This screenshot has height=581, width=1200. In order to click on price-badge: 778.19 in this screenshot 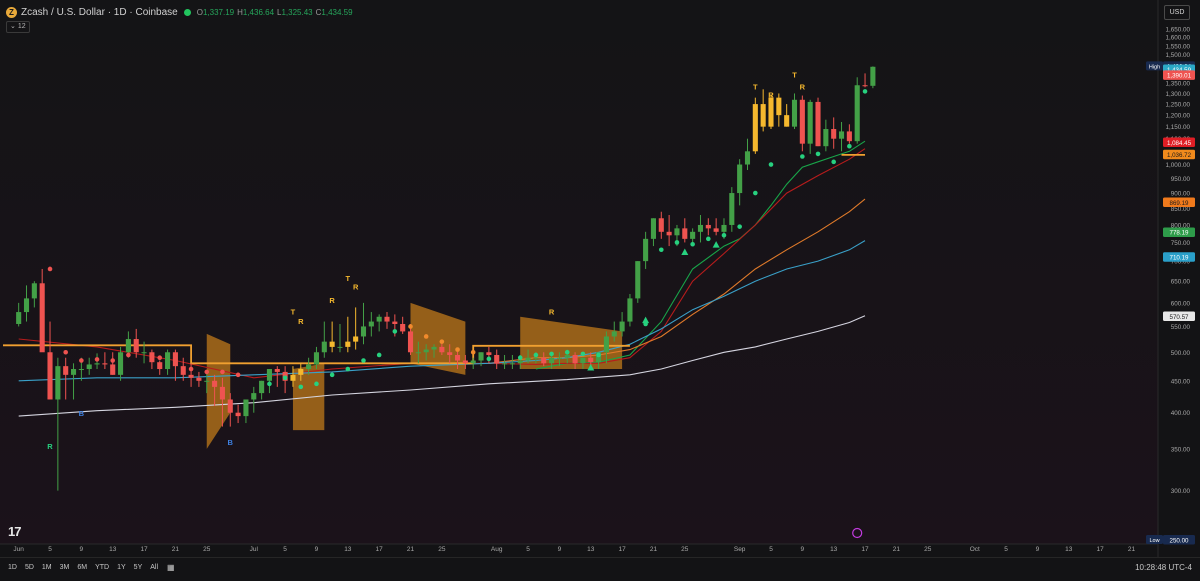, I will do `click(1179, 232)`.